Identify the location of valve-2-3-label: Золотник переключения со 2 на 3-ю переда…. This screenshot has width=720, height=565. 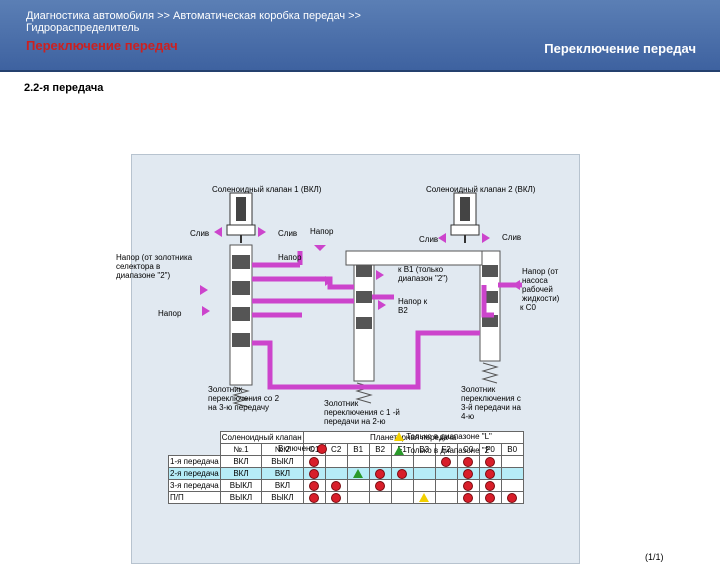
(244, 398).